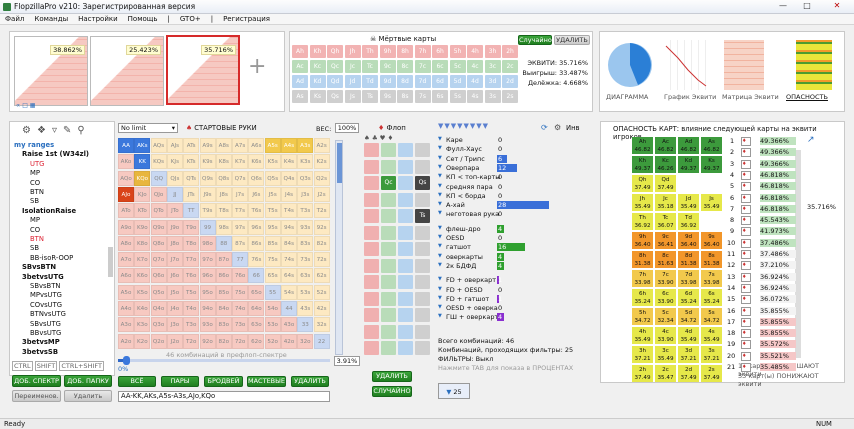  Describe the element at coordinates (256, 243) in the screenshot. I see `hand-cell-86s: 86s` at that location.